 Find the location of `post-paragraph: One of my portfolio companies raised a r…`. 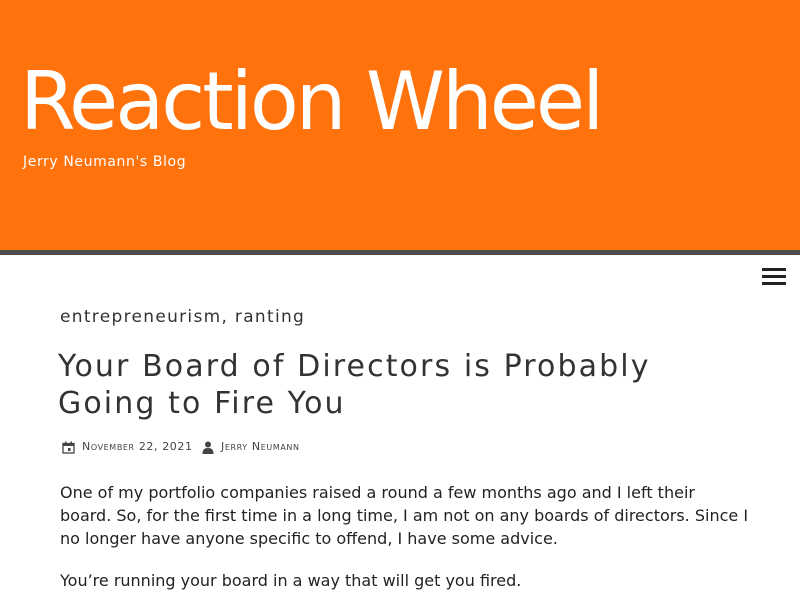

post-paragraph: One of my portfolio companies raised a r… is located at coordinates (404, 515).